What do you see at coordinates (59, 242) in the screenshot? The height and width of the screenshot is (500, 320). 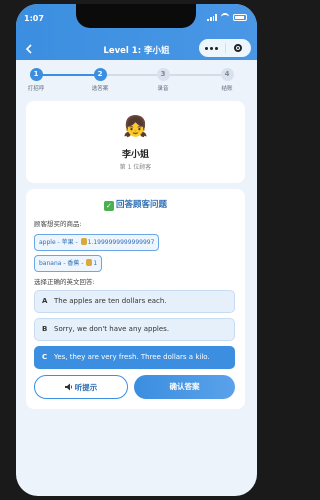 I see `product-text: apple - 苹果 -` at bounding box center [59, 242].